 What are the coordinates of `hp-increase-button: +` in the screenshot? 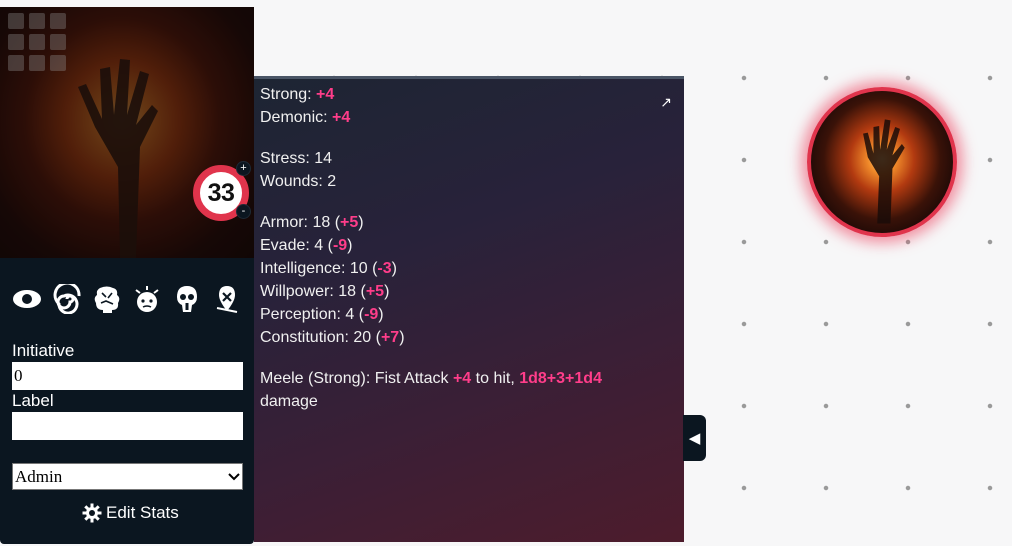 It's located at (243, 168).